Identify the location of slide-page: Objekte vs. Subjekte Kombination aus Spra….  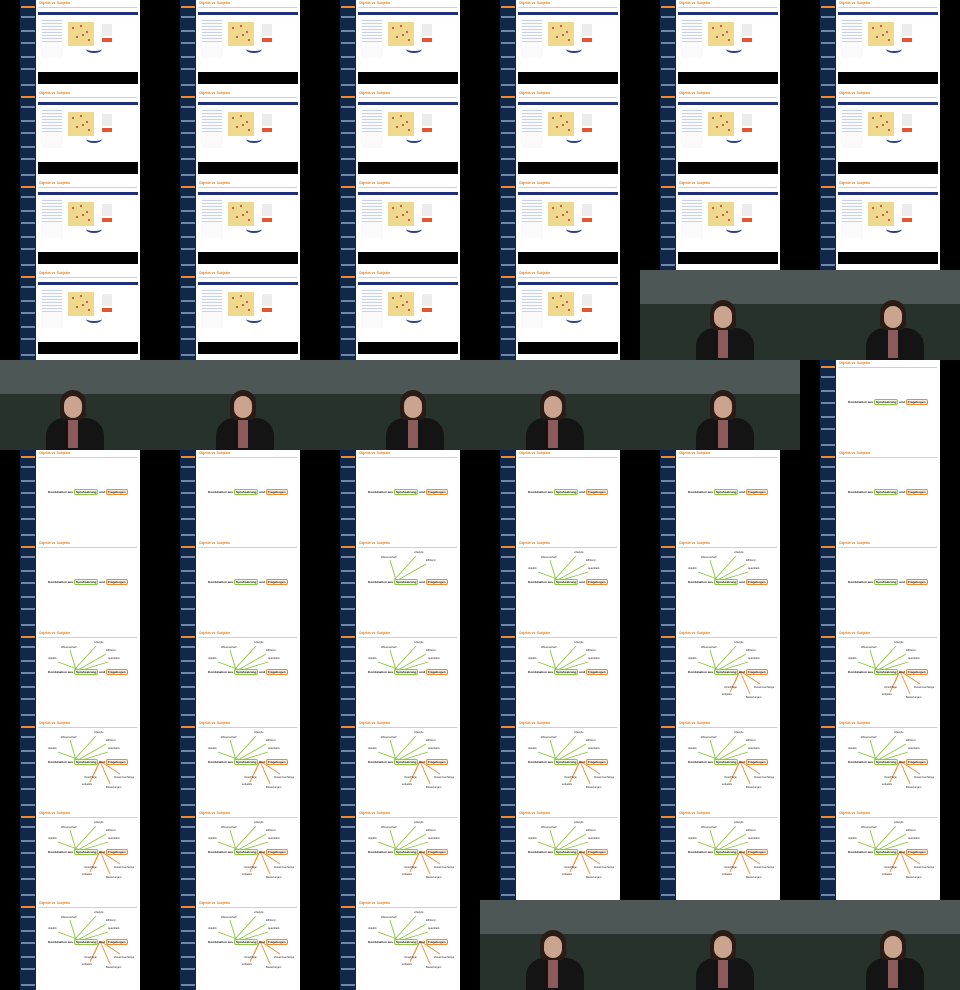
(408, 495).